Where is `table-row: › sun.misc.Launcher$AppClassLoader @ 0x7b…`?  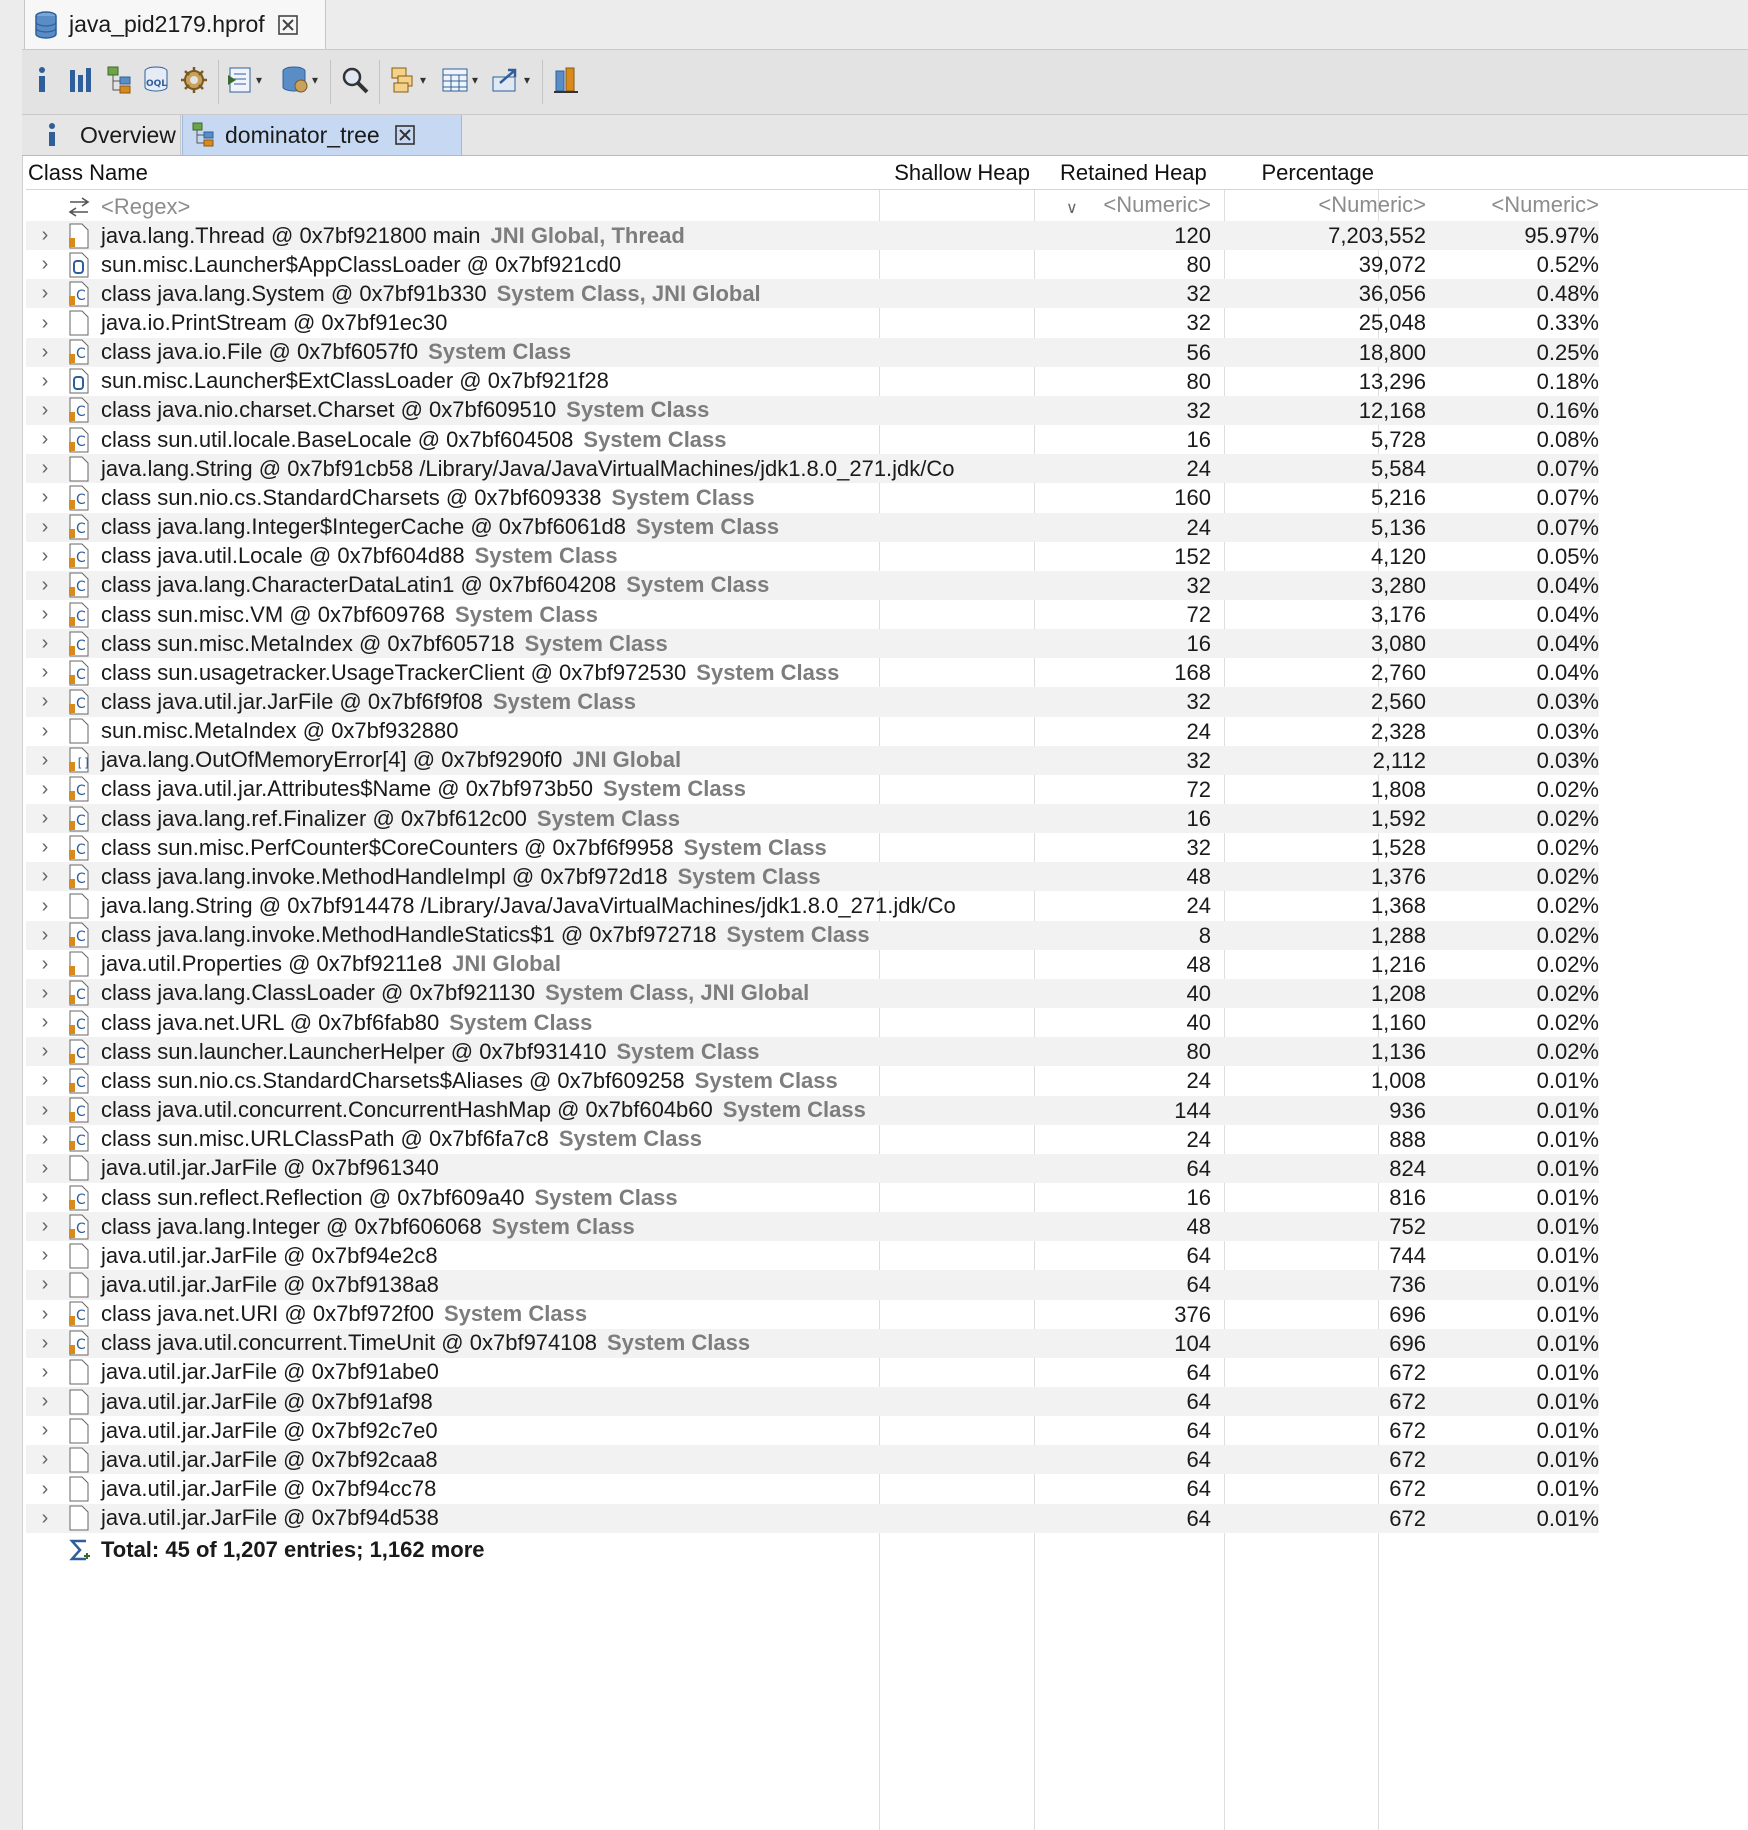
table-row: › sun.misc.Launcher$AppClassLoader @ 0x7b… is located at coordinates (812, 264).